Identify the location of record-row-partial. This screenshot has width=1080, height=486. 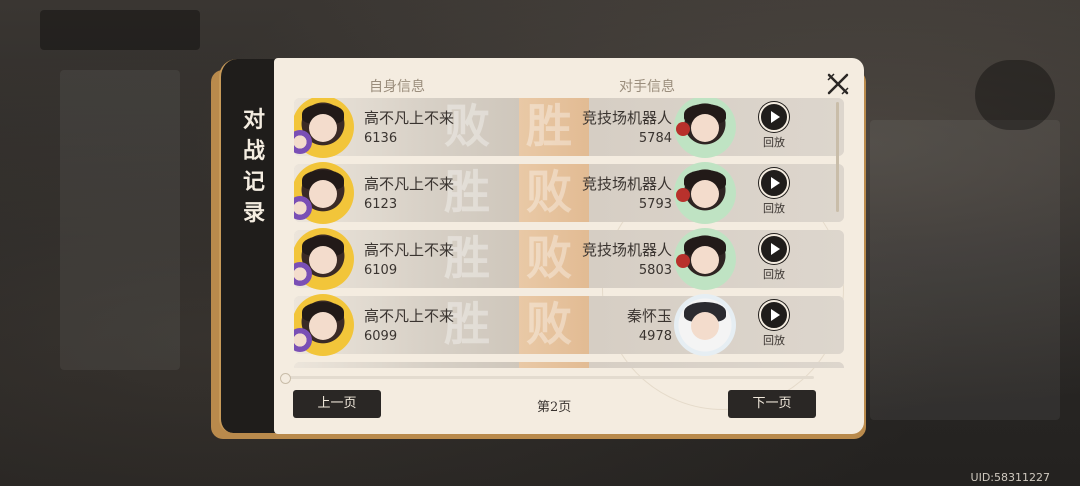
(569, 365).